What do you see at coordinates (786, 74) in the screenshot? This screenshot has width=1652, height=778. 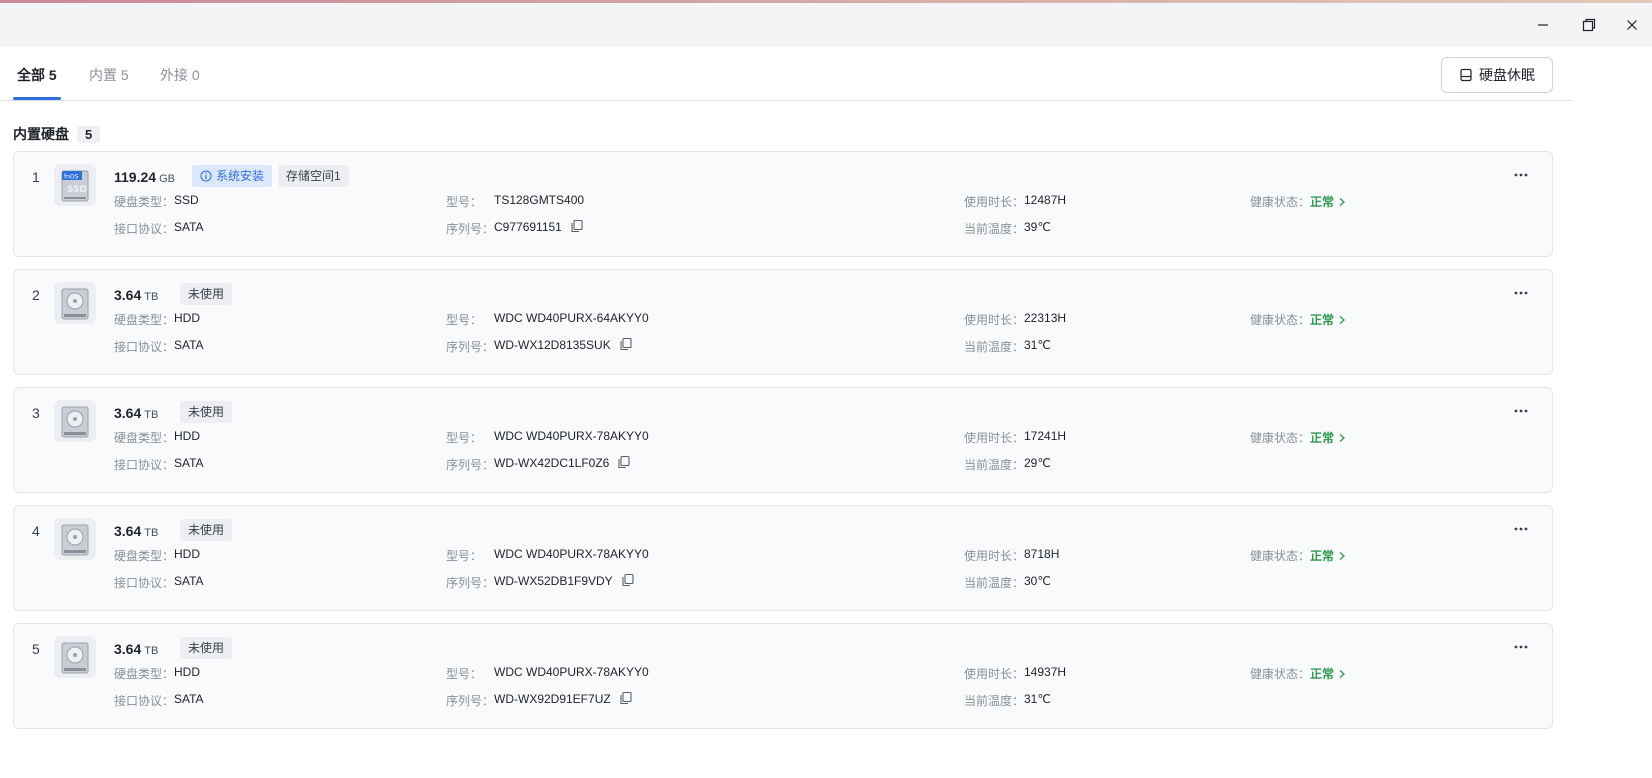 I see `disk-tabs: 全部 5 内置 5 外接 0` at bounding box center [786, 74].